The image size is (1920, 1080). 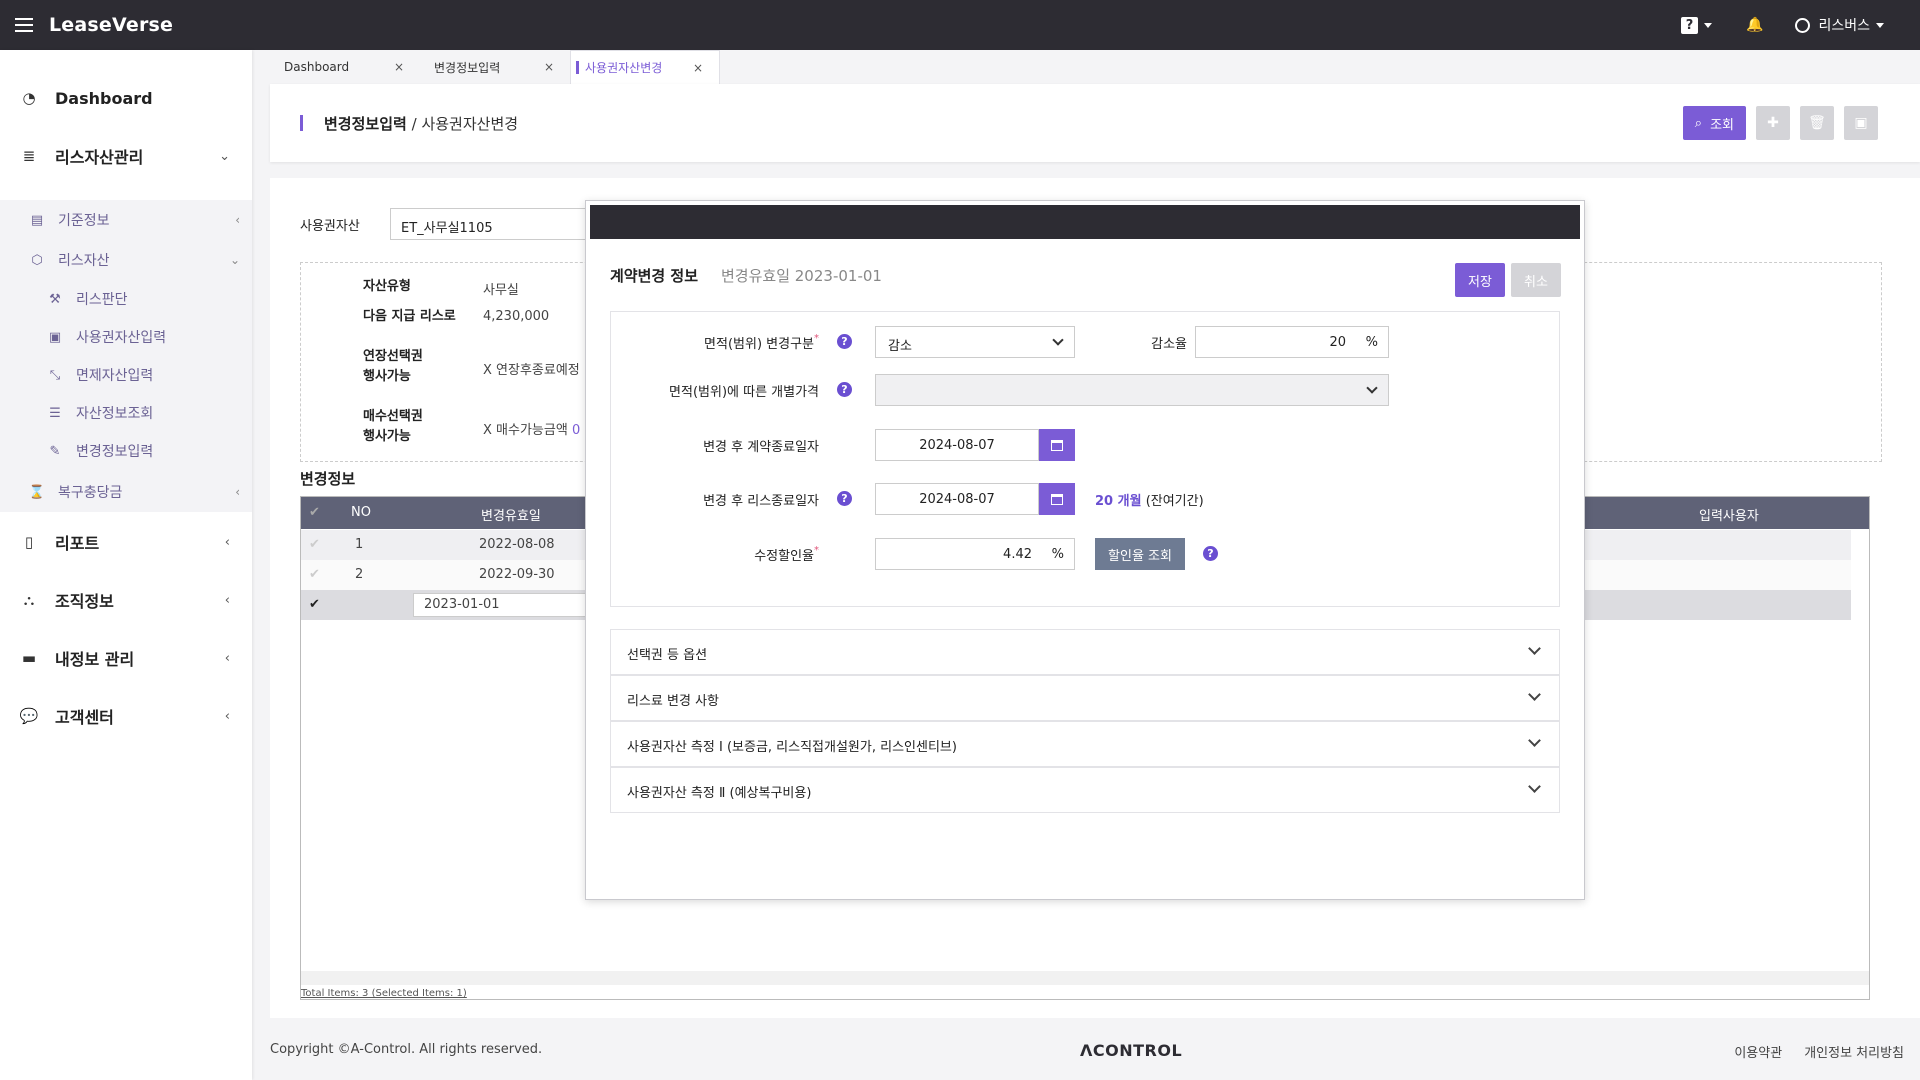 I want to click on accordion-title: 선택권 등 옵션, so click(x=667, y=655).